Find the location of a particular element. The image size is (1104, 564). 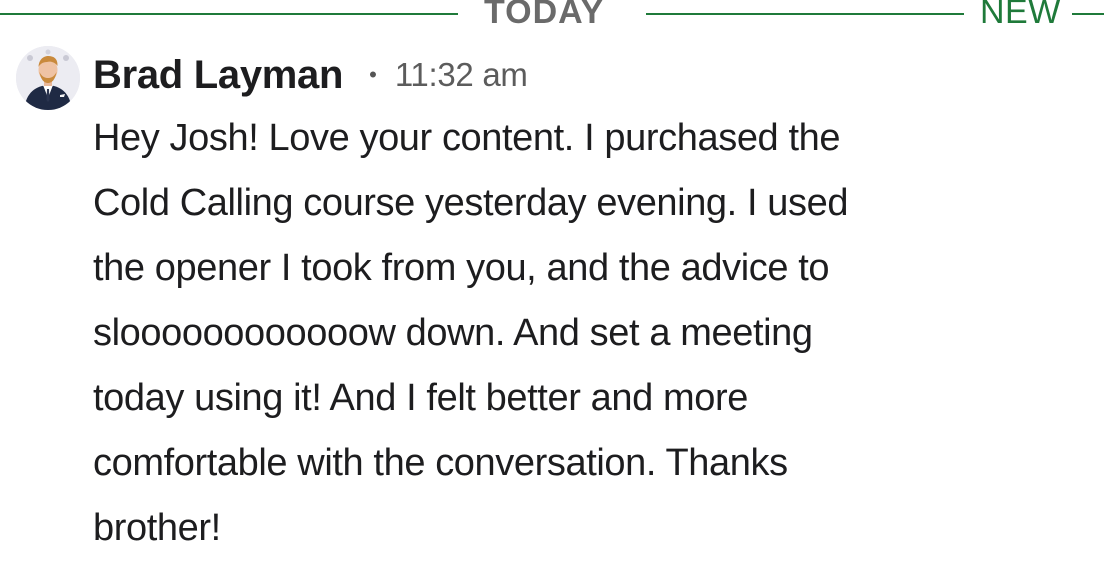

sender-name: Brad Layman is located at coordinates (218, 75).